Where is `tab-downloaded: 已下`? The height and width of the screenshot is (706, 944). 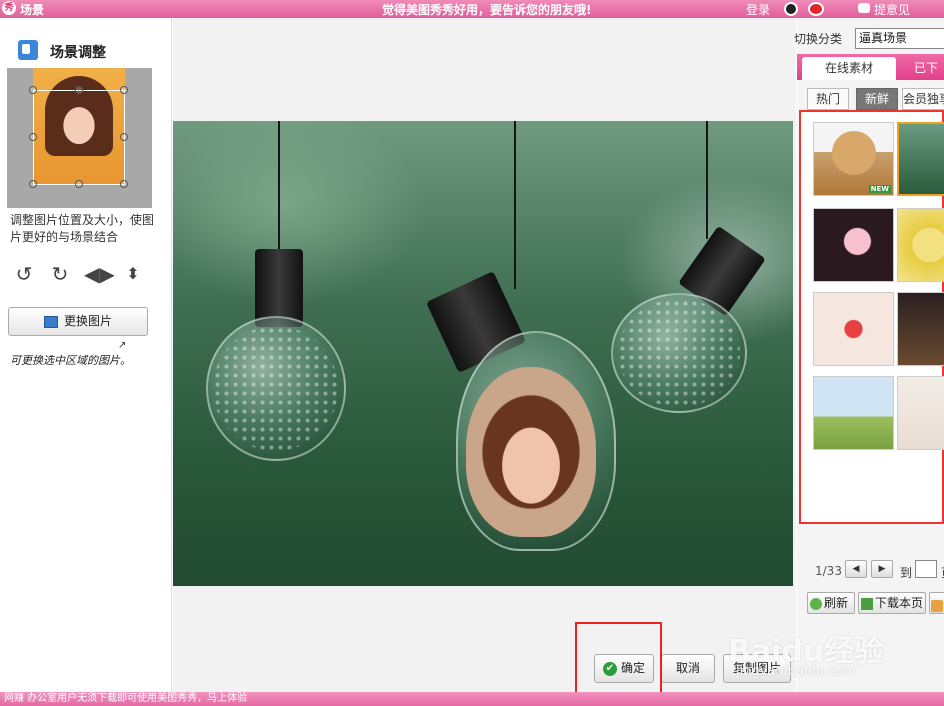
tab-downloaded: 已下 is located at coordinates (922, 68).